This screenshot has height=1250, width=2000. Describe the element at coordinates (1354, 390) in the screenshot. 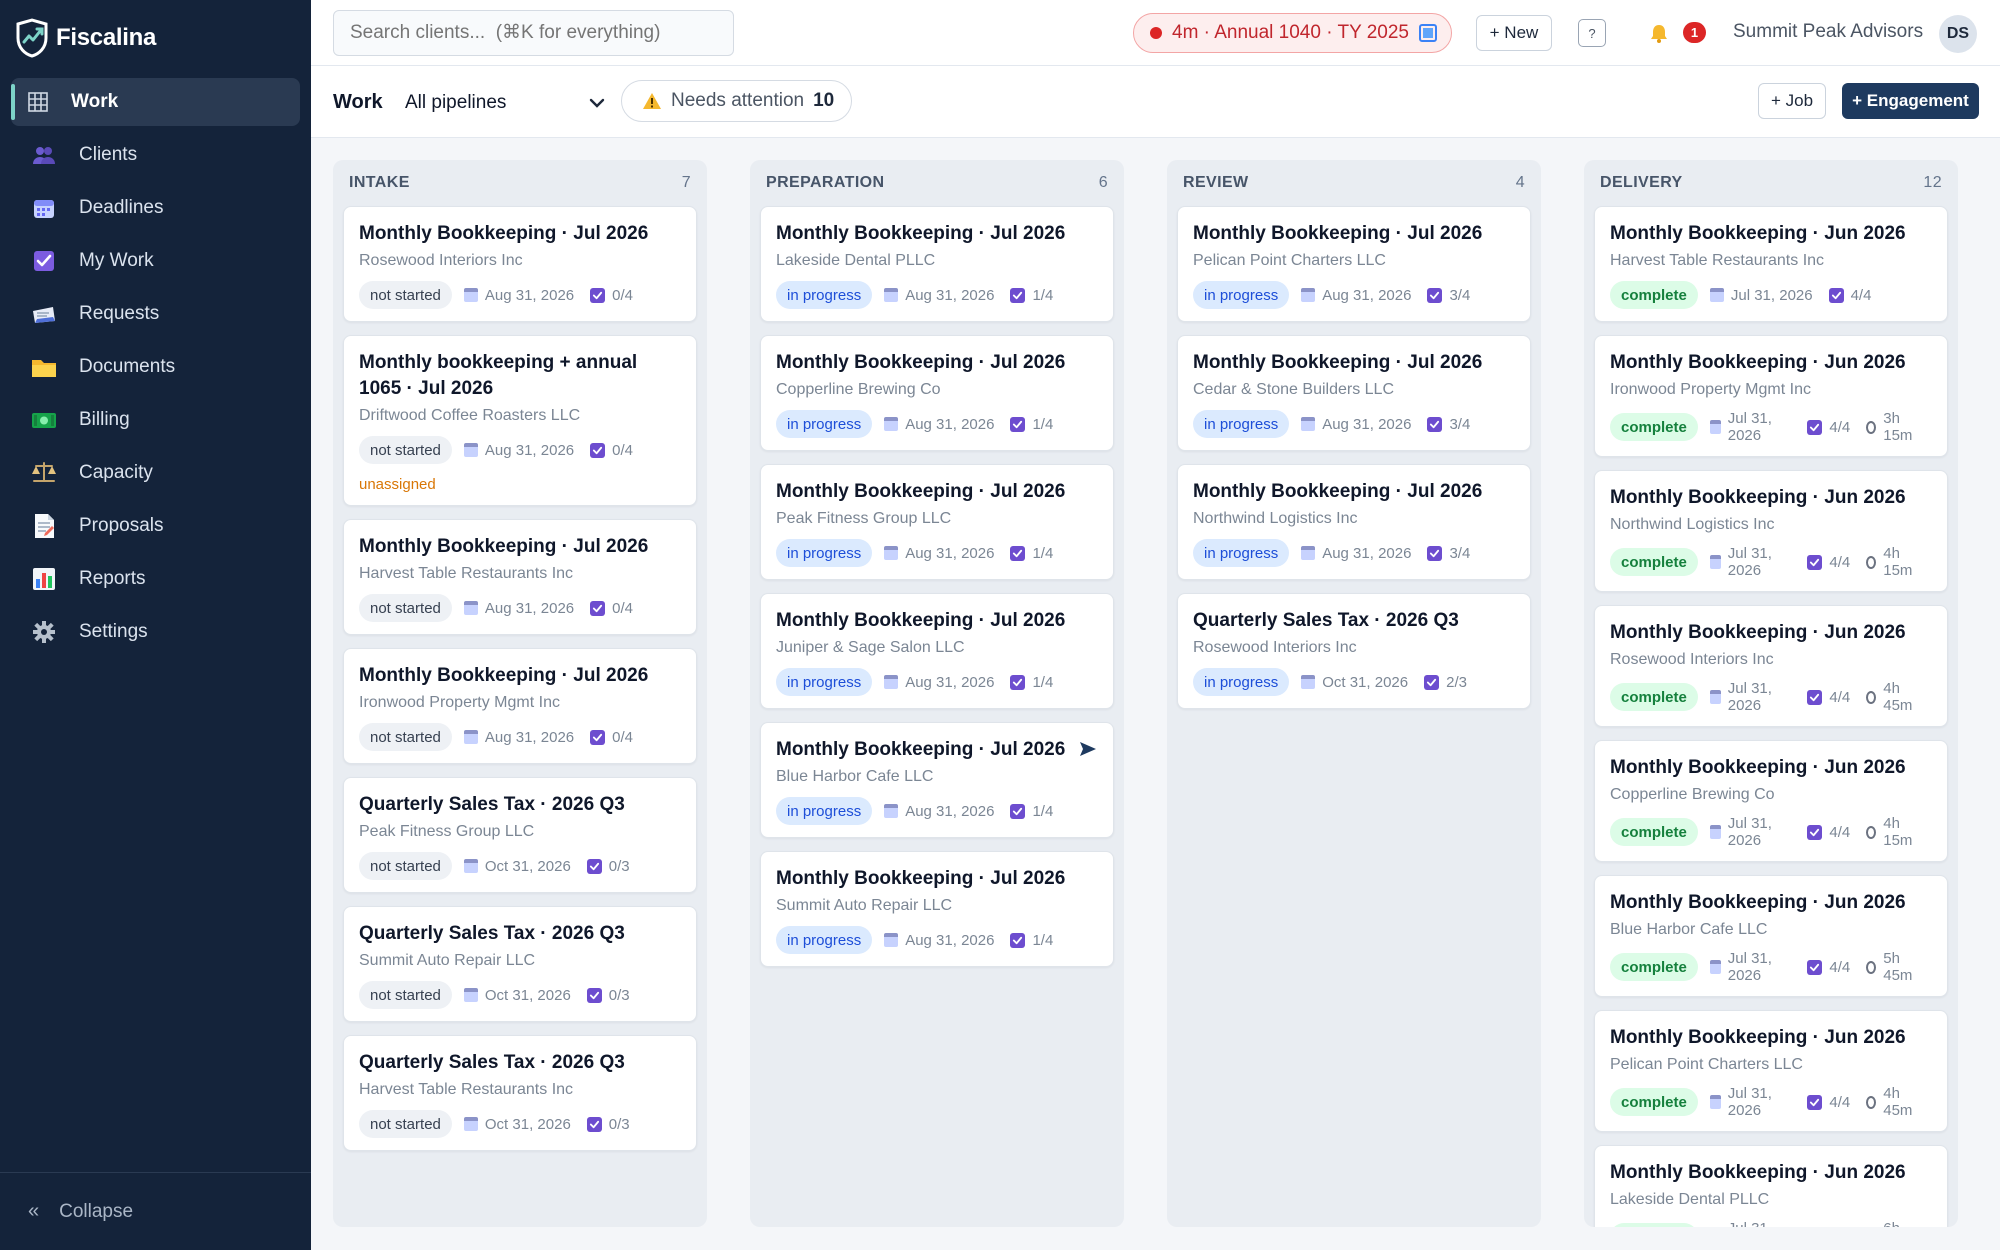

I see `card-client: Cedar & Stone Builders LLC` at that location.